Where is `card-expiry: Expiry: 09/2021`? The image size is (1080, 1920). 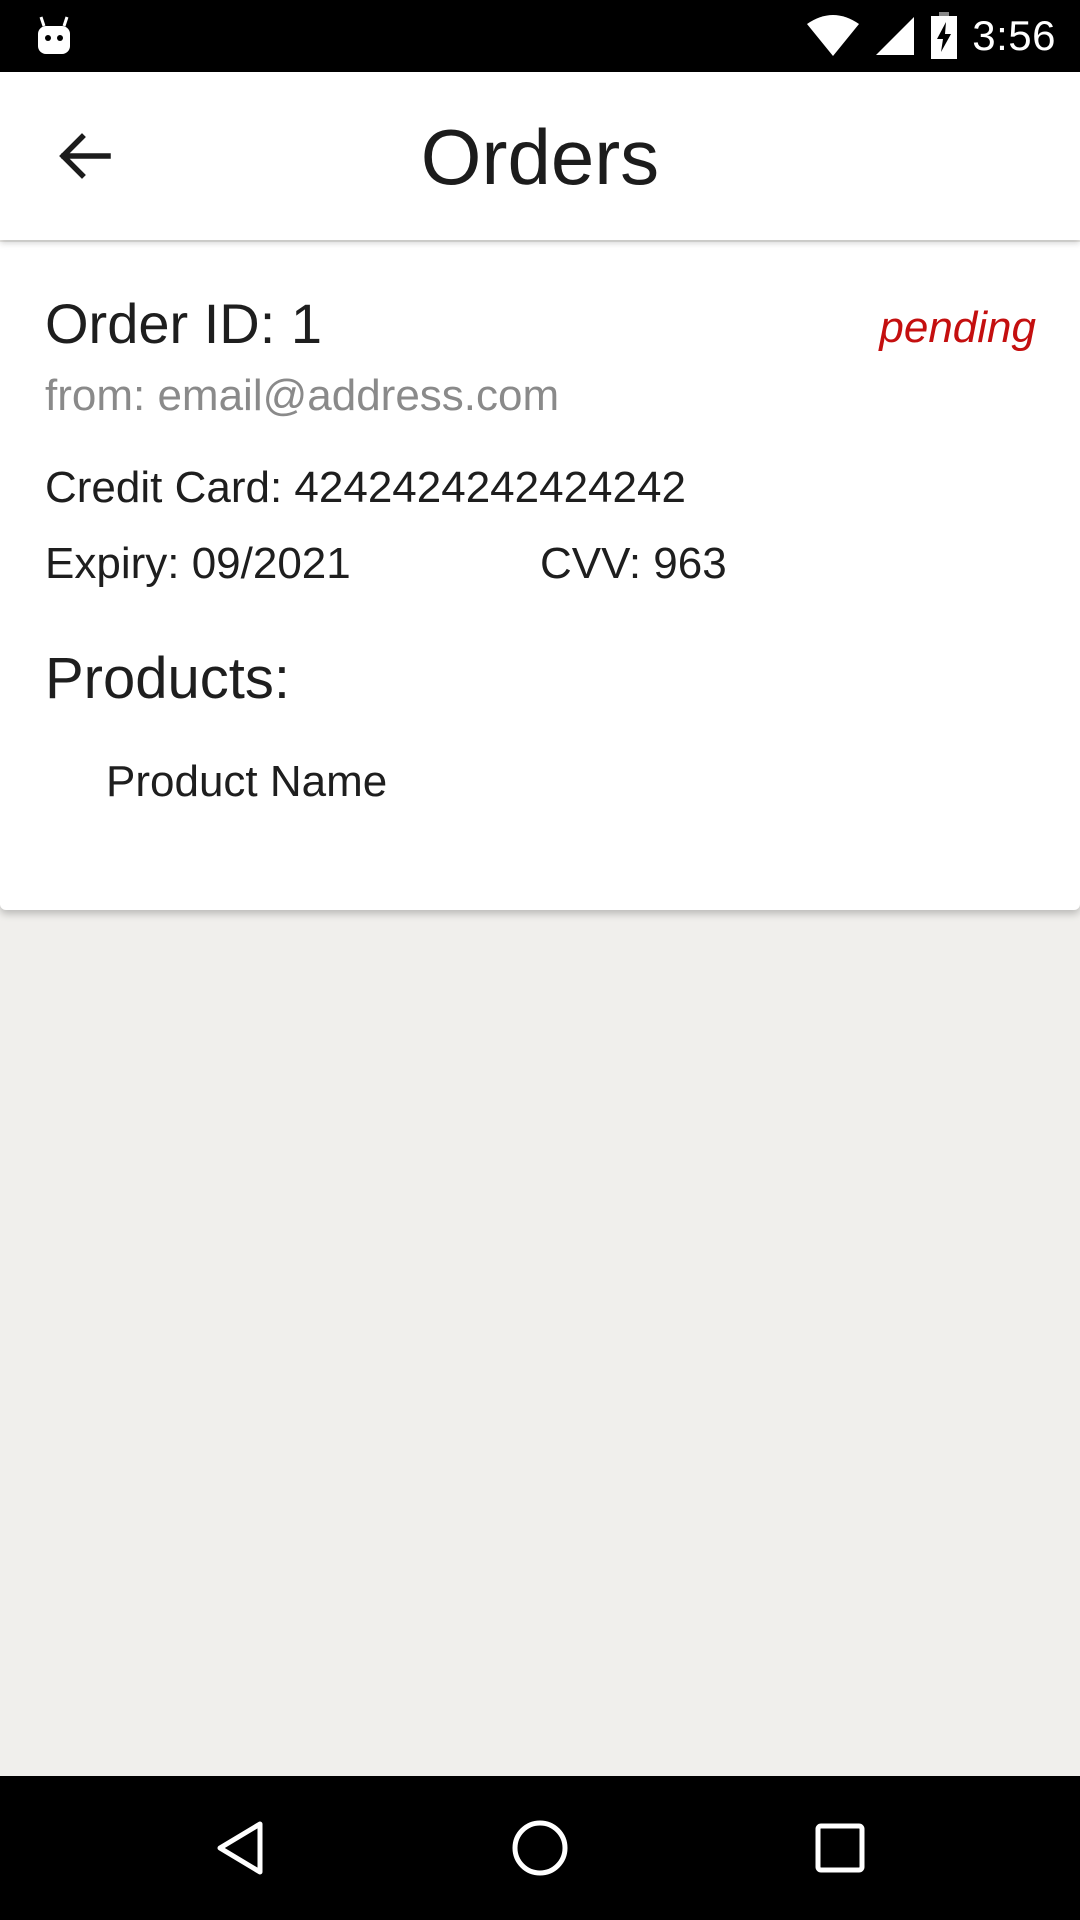 card-expiry: Expiry: 09/2021 is located at coordinates (198, 563).